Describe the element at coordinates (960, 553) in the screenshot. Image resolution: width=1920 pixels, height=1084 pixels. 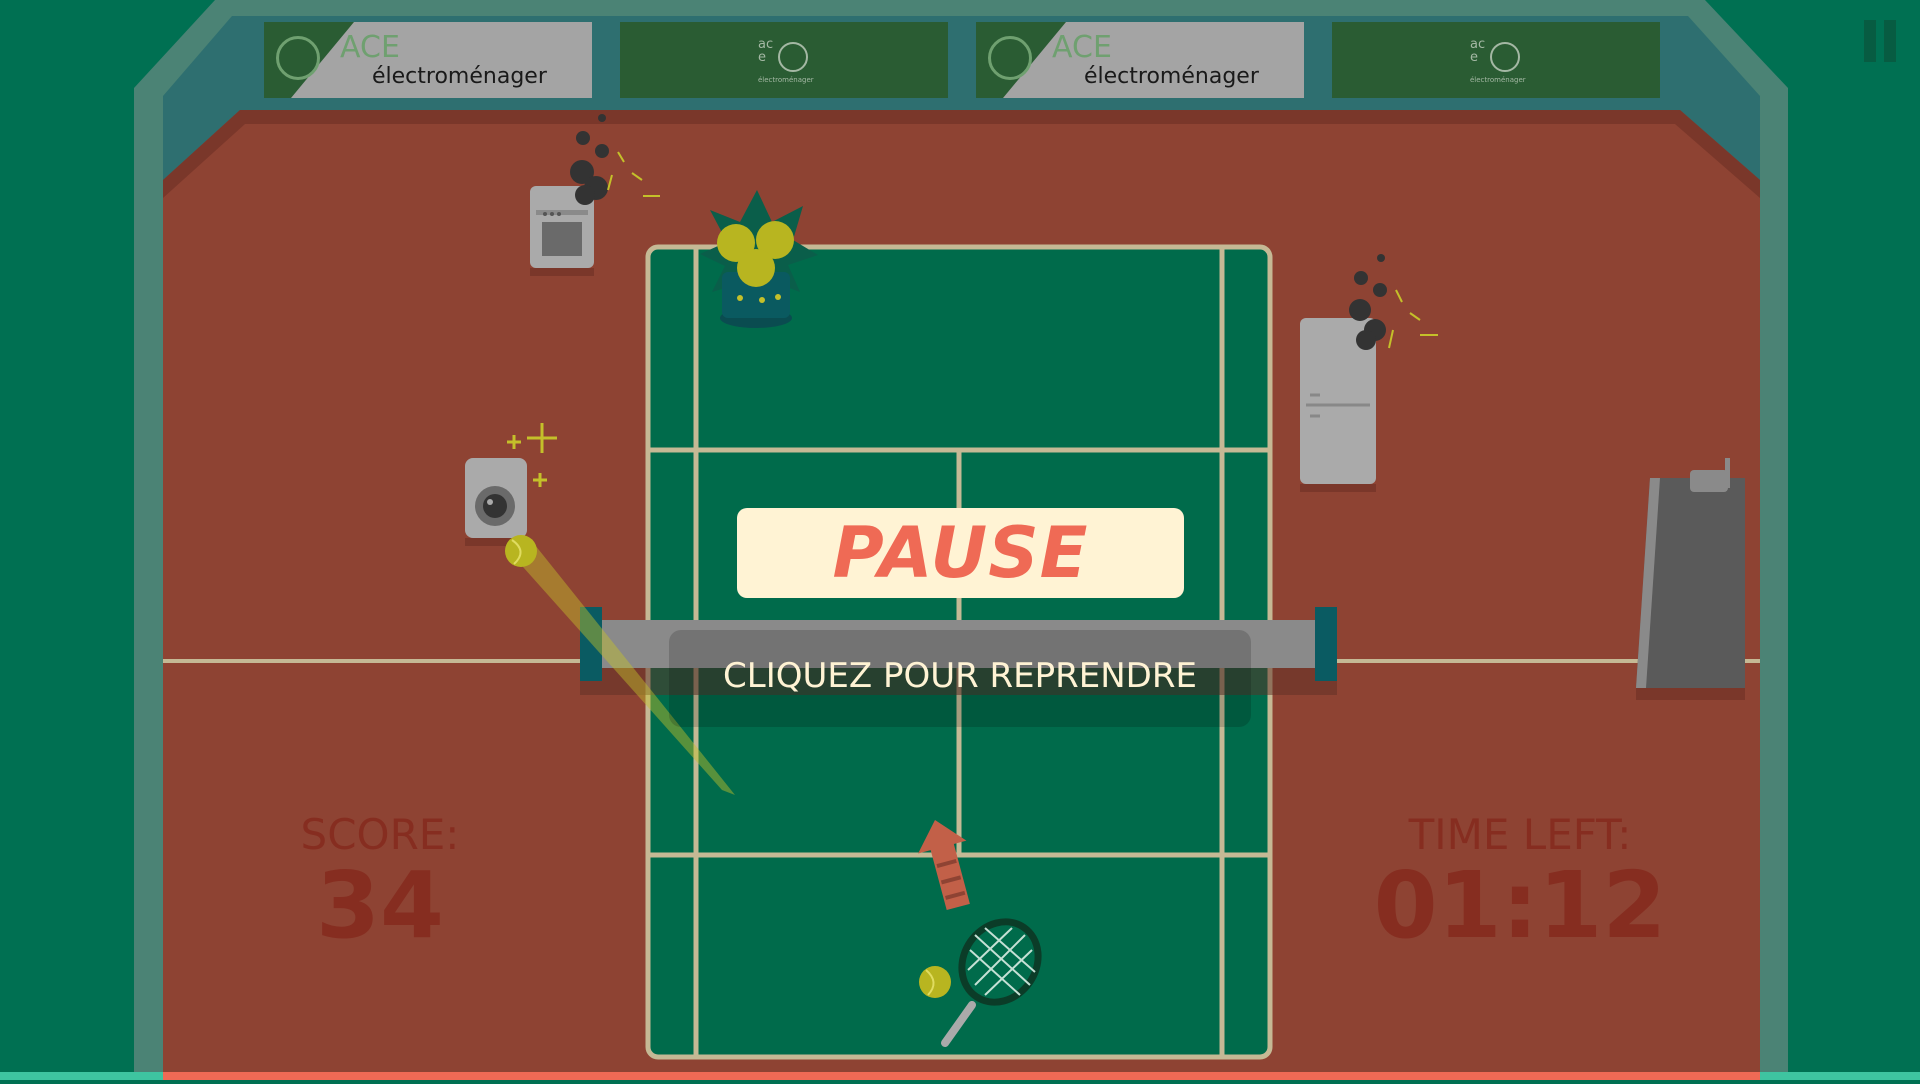
I see `pause-title: PAUSE` at that location.